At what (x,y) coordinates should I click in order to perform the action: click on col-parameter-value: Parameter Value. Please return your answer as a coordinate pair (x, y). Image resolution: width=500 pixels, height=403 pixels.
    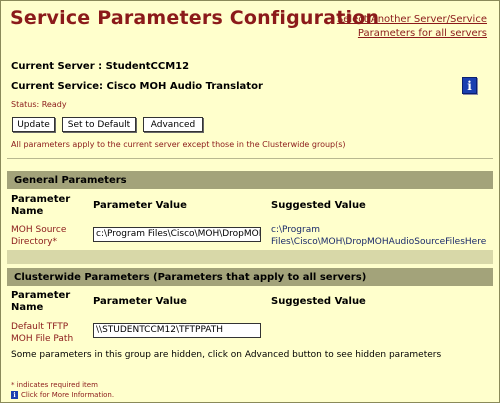
    Looking at the image, I should click on (140, 205).